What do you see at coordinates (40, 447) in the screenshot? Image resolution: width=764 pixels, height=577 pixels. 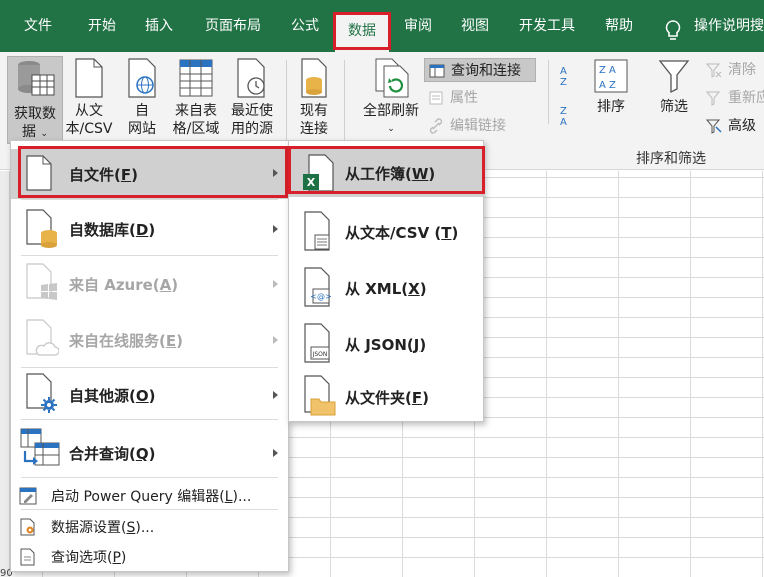 I see `combine-tables-icon` at bounding box center [40, 447].